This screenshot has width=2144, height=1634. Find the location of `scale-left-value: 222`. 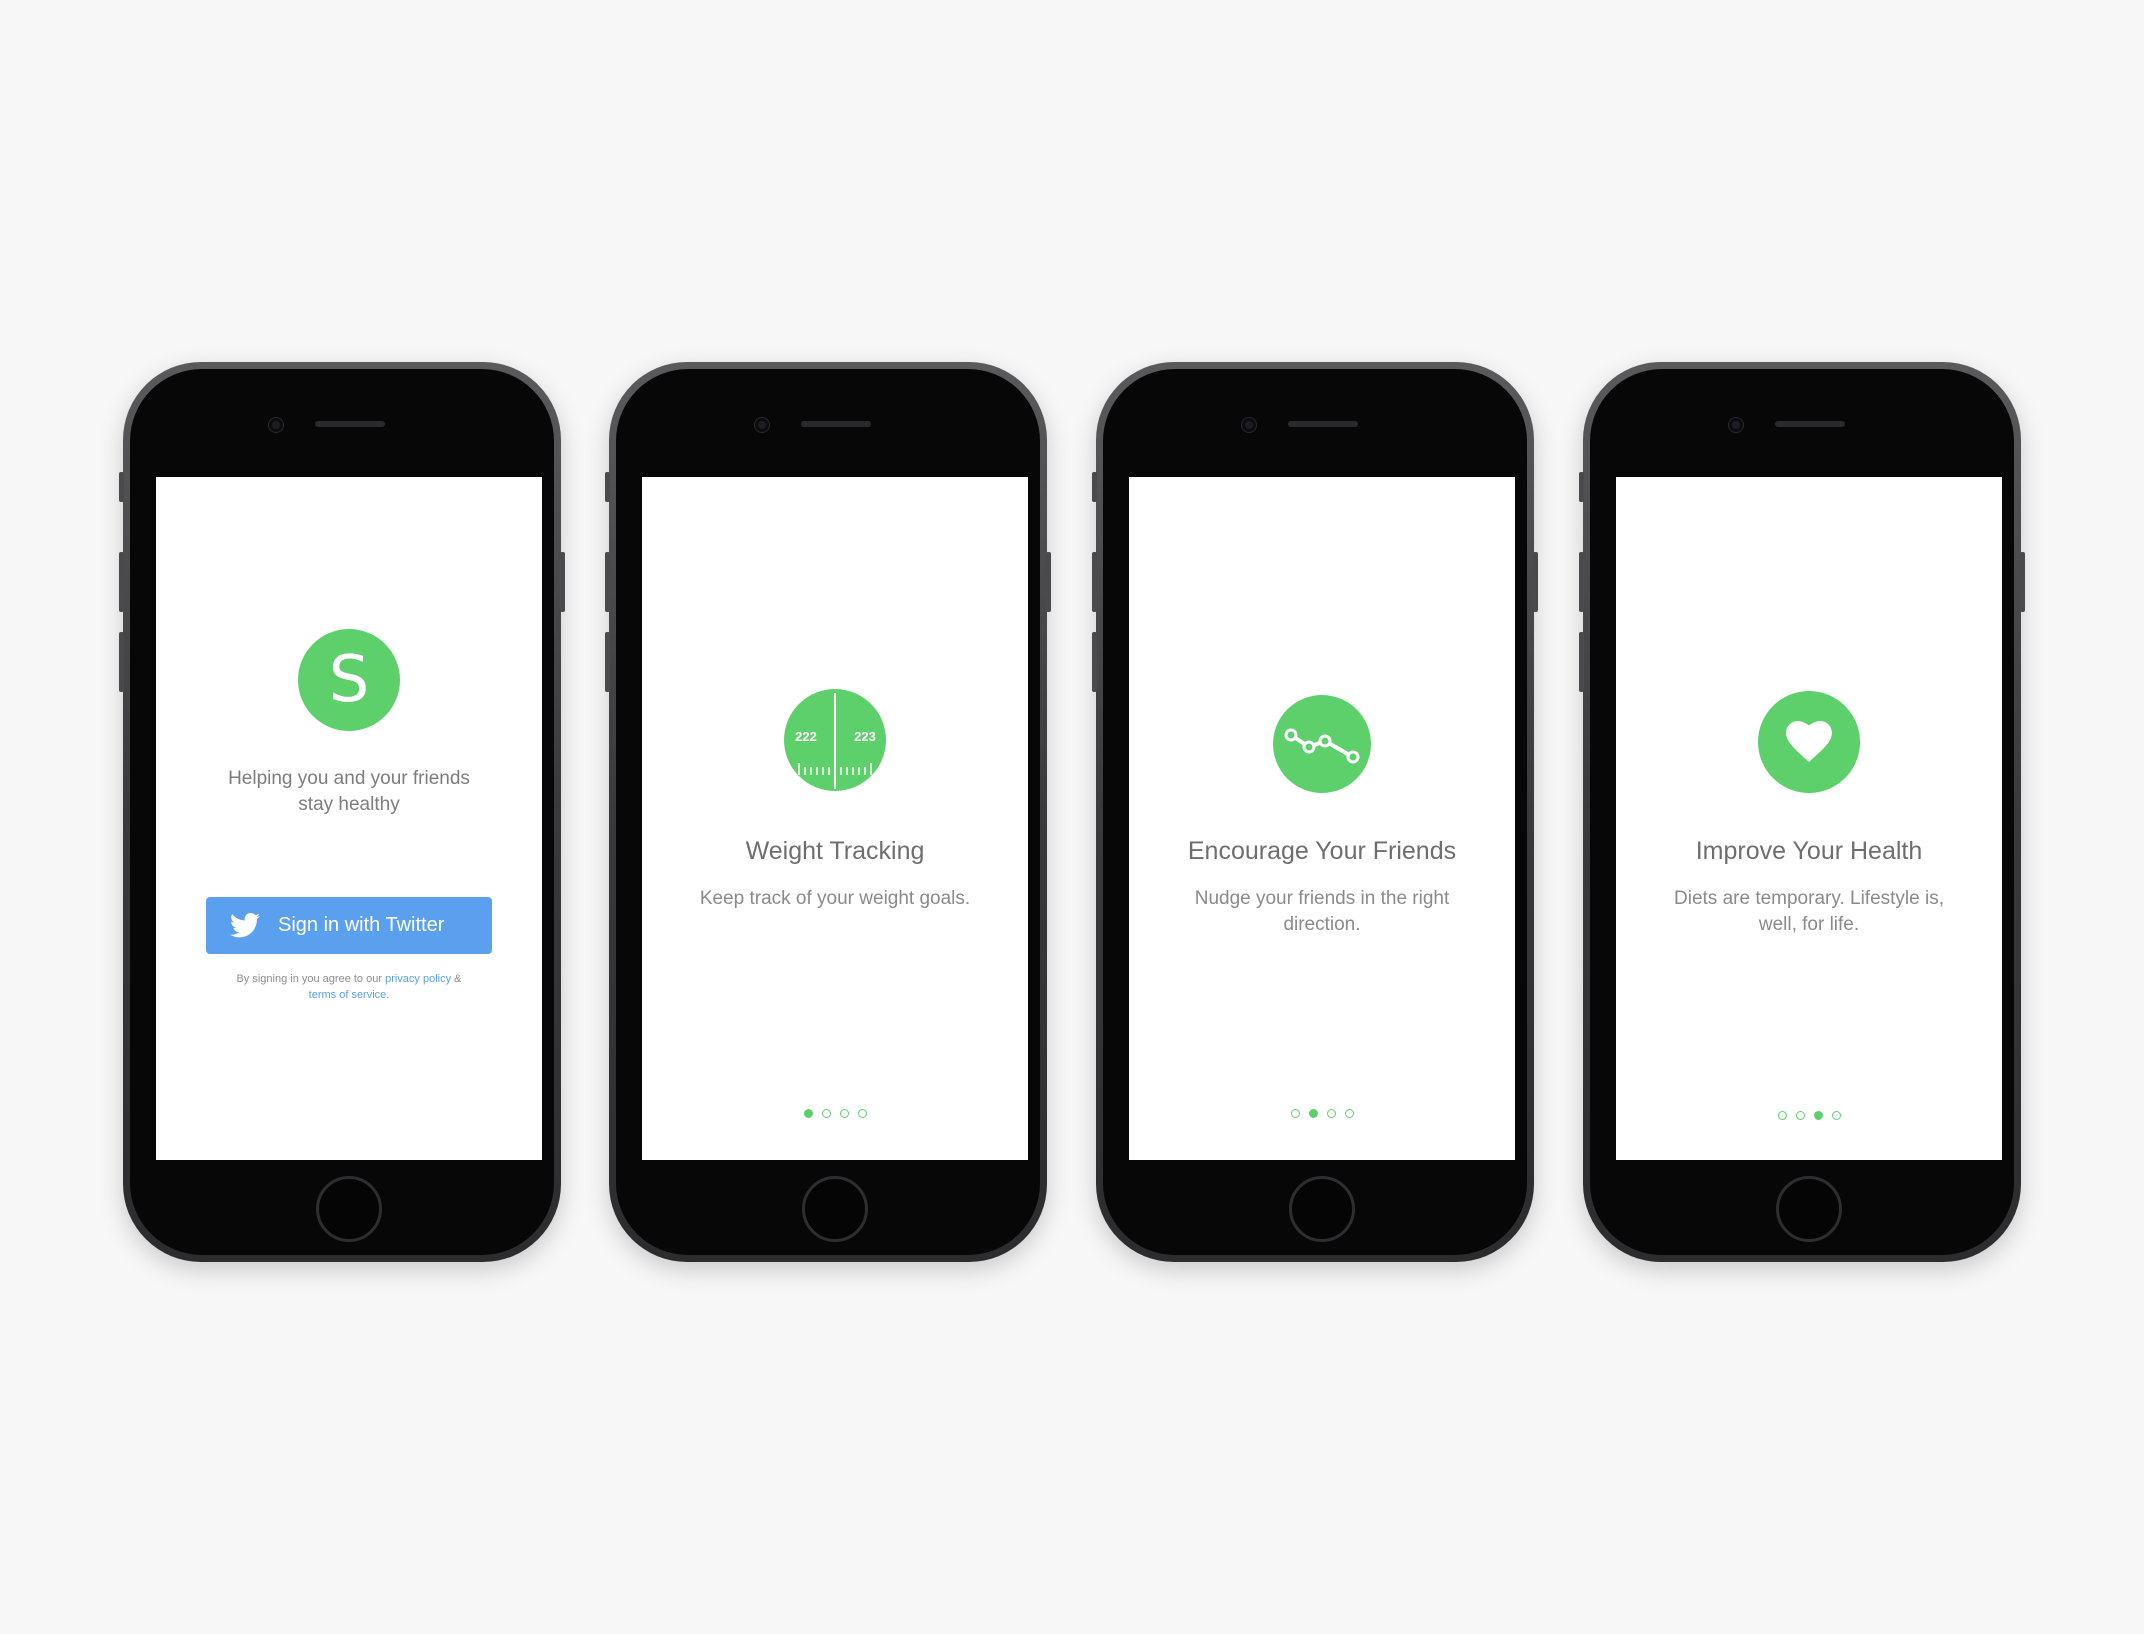

scale-left-value: 222 is located at coordinates (806, 736).